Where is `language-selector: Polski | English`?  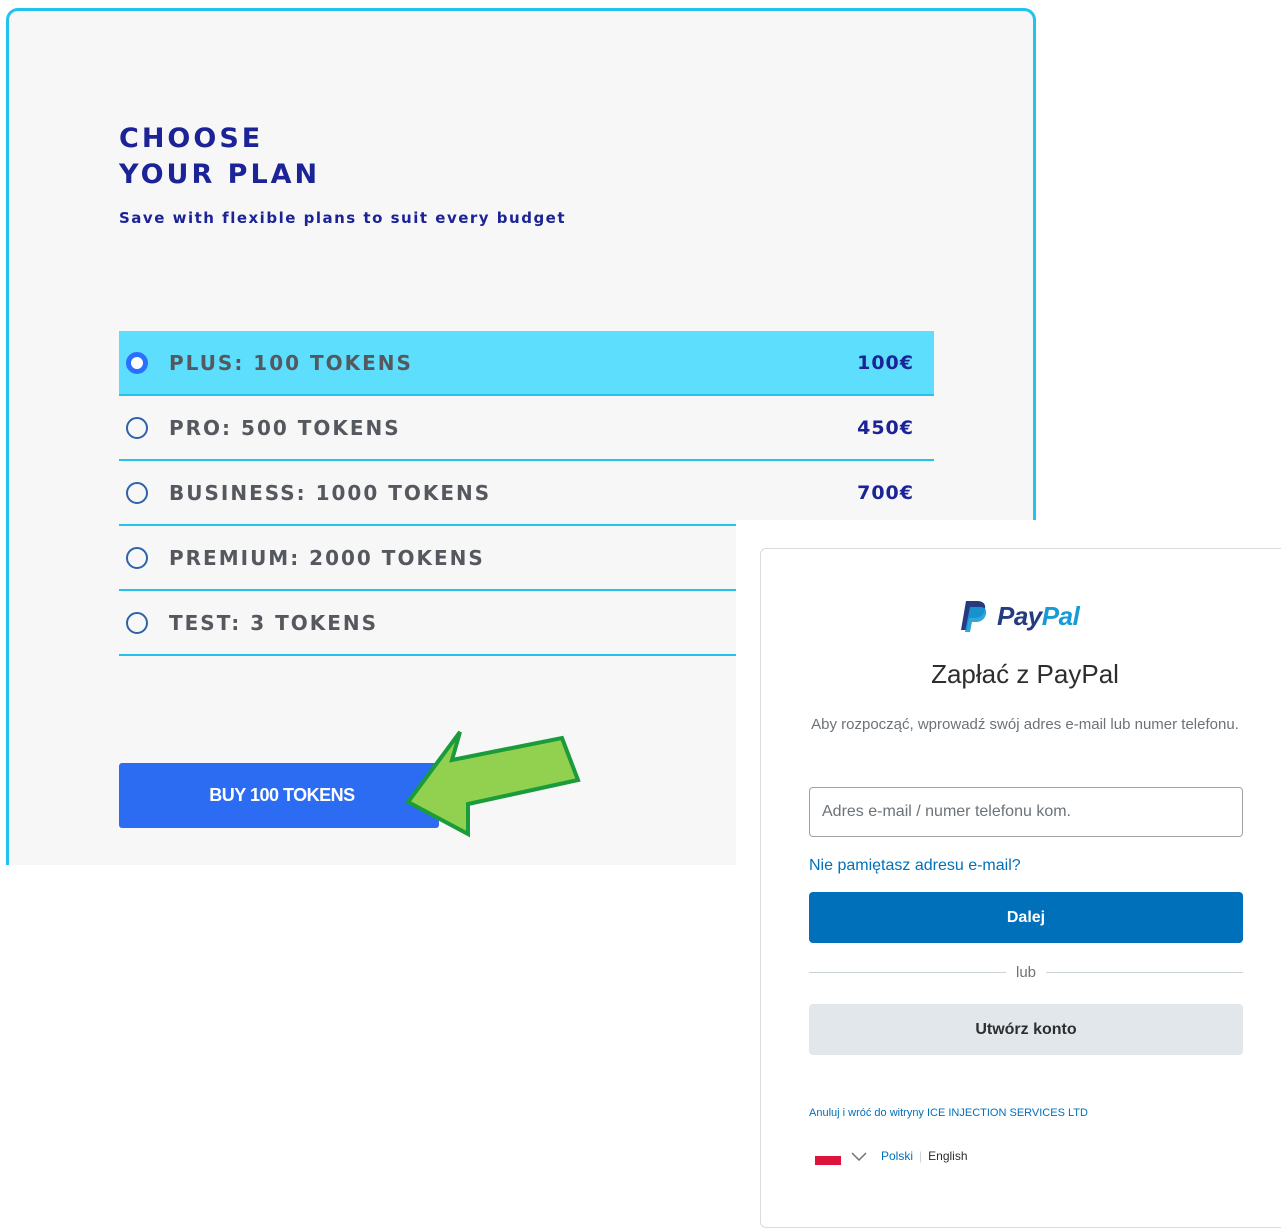
language-selector: Polski | English is located at coordinates (891, 1156).